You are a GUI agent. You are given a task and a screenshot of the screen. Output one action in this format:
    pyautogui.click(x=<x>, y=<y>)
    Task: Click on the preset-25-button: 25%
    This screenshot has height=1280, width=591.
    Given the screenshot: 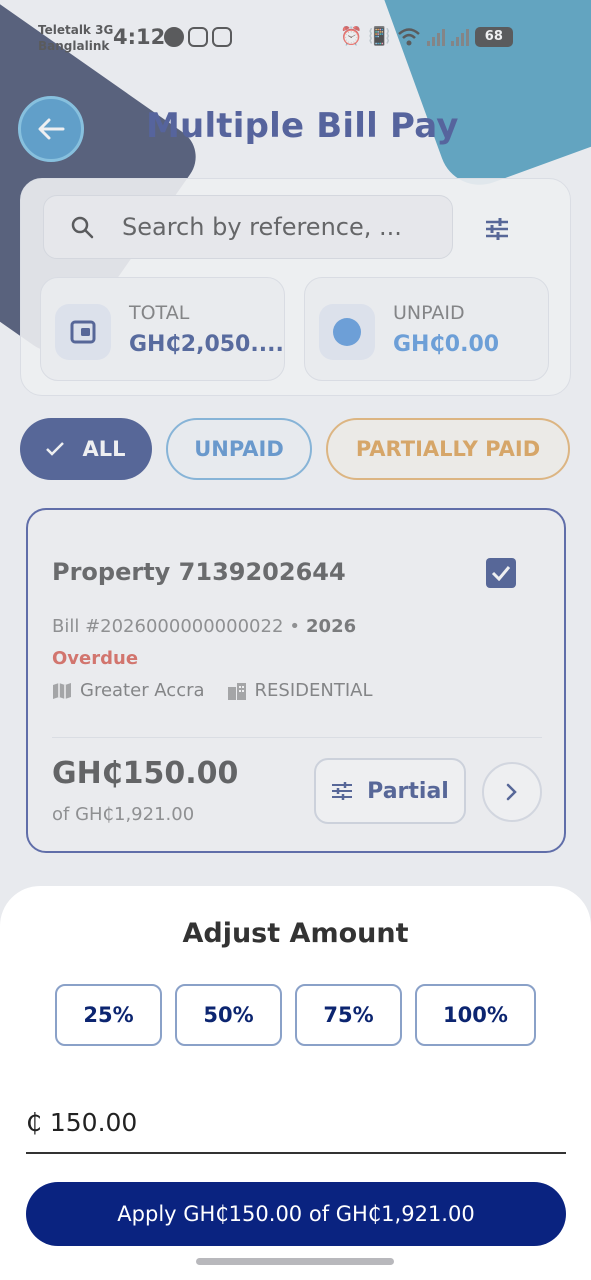 What is the action you would take?
    pyautogui.click(x=108, y=1015)
    